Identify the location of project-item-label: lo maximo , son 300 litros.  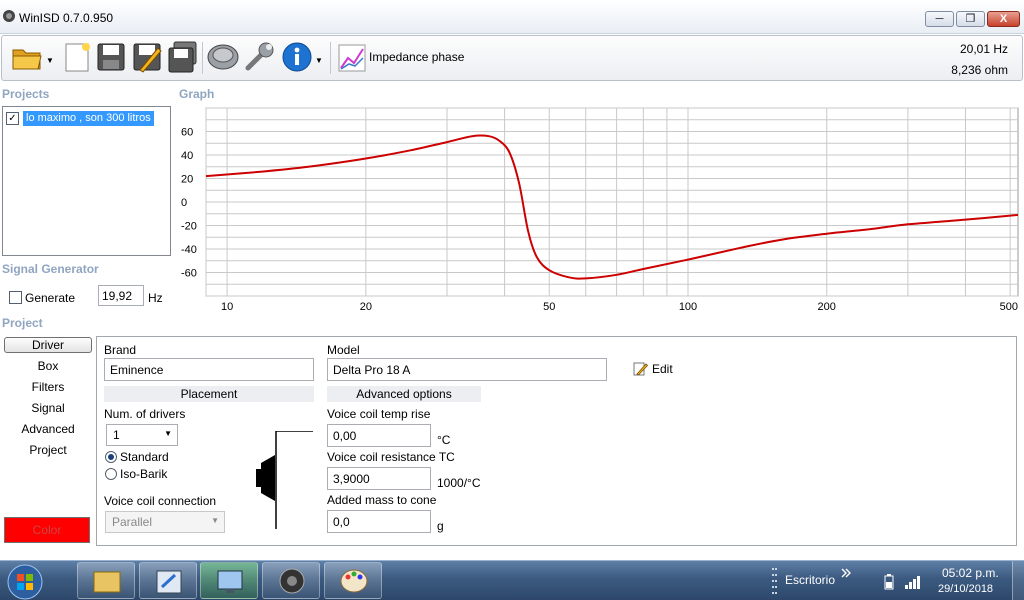
(88, 118).